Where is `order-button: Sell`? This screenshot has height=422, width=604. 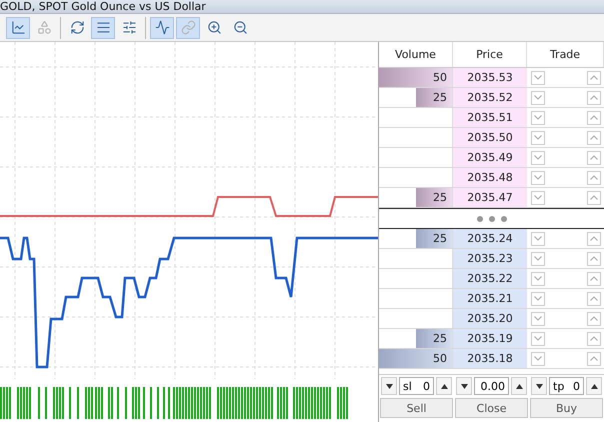
order-button: Sell is located at coordinates (416, 408).